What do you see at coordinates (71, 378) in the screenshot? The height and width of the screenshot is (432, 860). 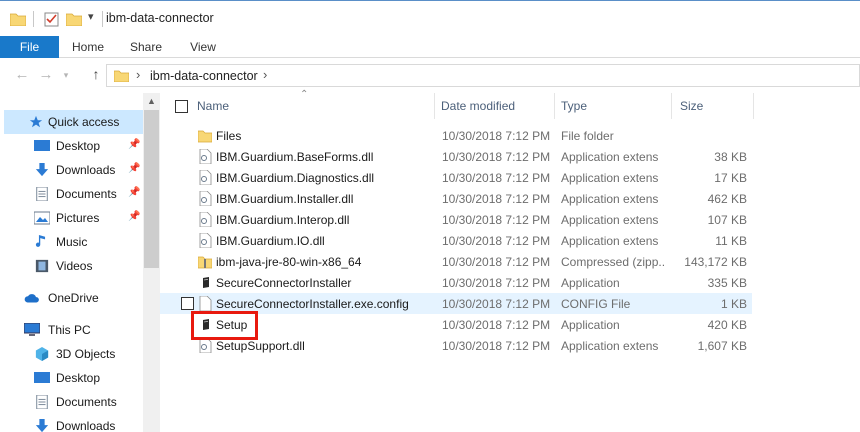 I see `nav-item-desktop: Desktop` at bounding box center [71, 378].